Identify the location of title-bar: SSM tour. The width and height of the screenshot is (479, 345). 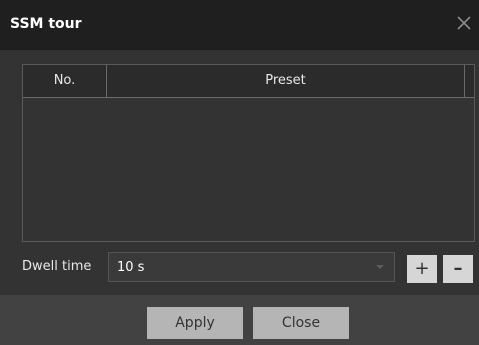
(239, 25).